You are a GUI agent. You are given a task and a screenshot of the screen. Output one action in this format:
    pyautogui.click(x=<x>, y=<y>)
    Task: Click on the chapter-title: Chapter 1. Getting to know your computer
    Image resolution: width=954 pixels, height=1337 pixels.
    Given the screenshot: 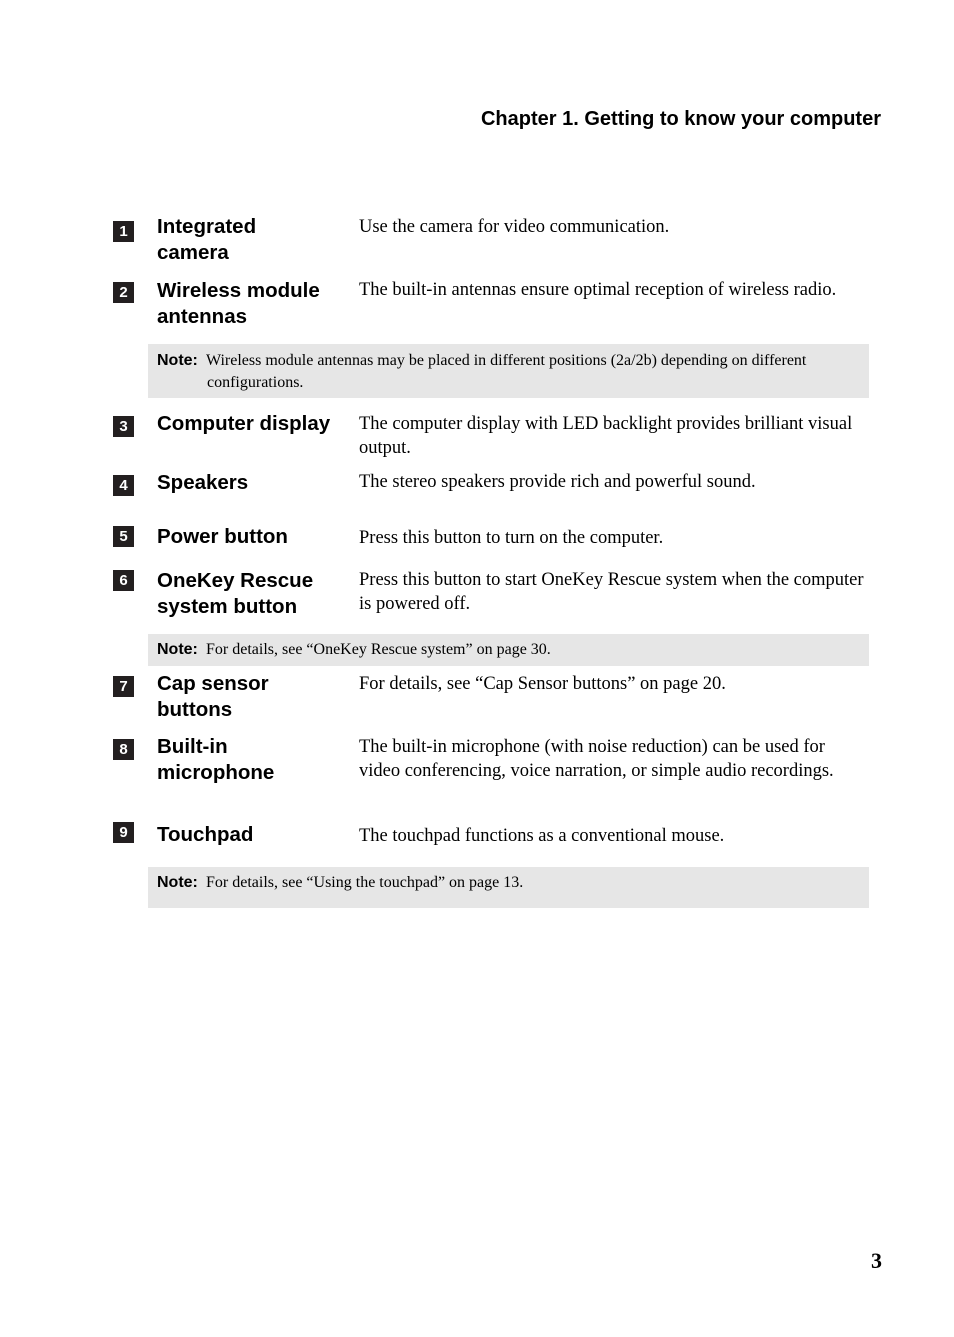 What is the action you would take?
    pyautogui.click(x=680, y=119)
    